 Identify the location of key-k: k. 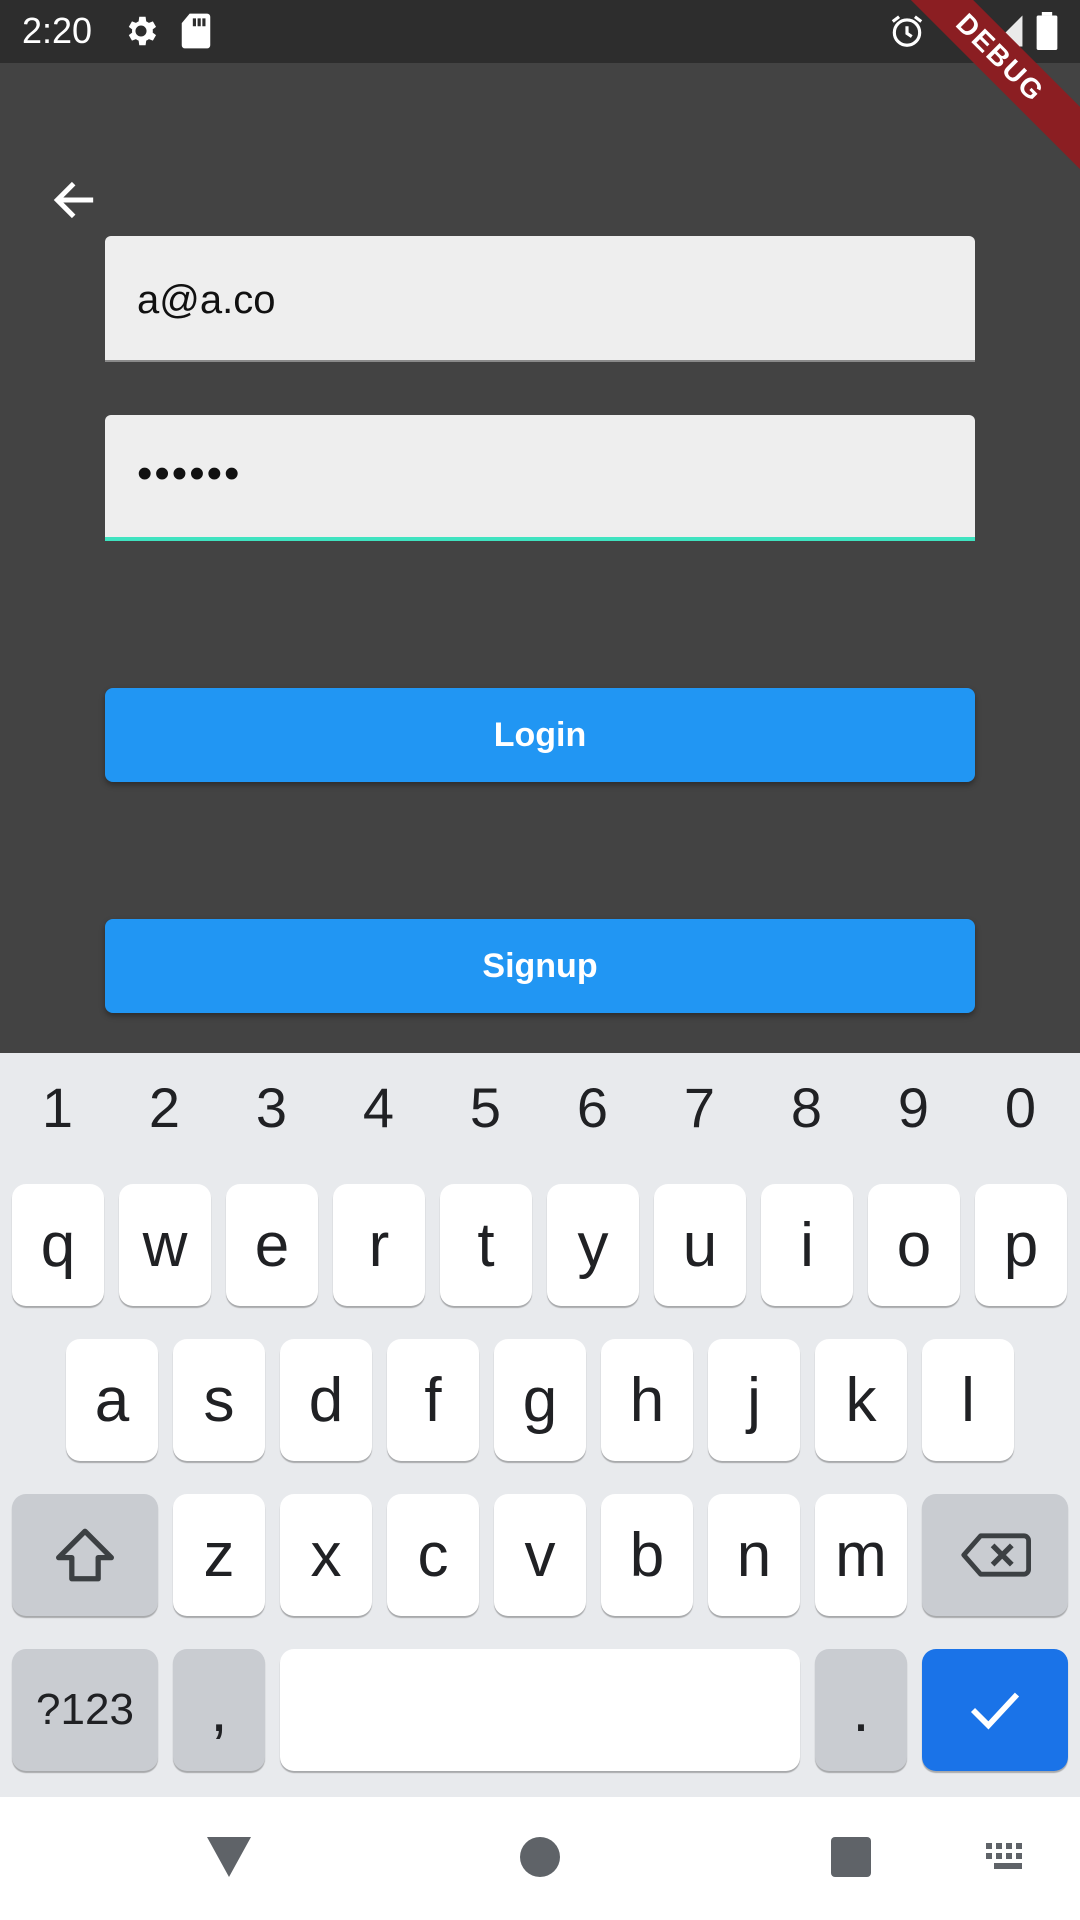
(861, 1400).